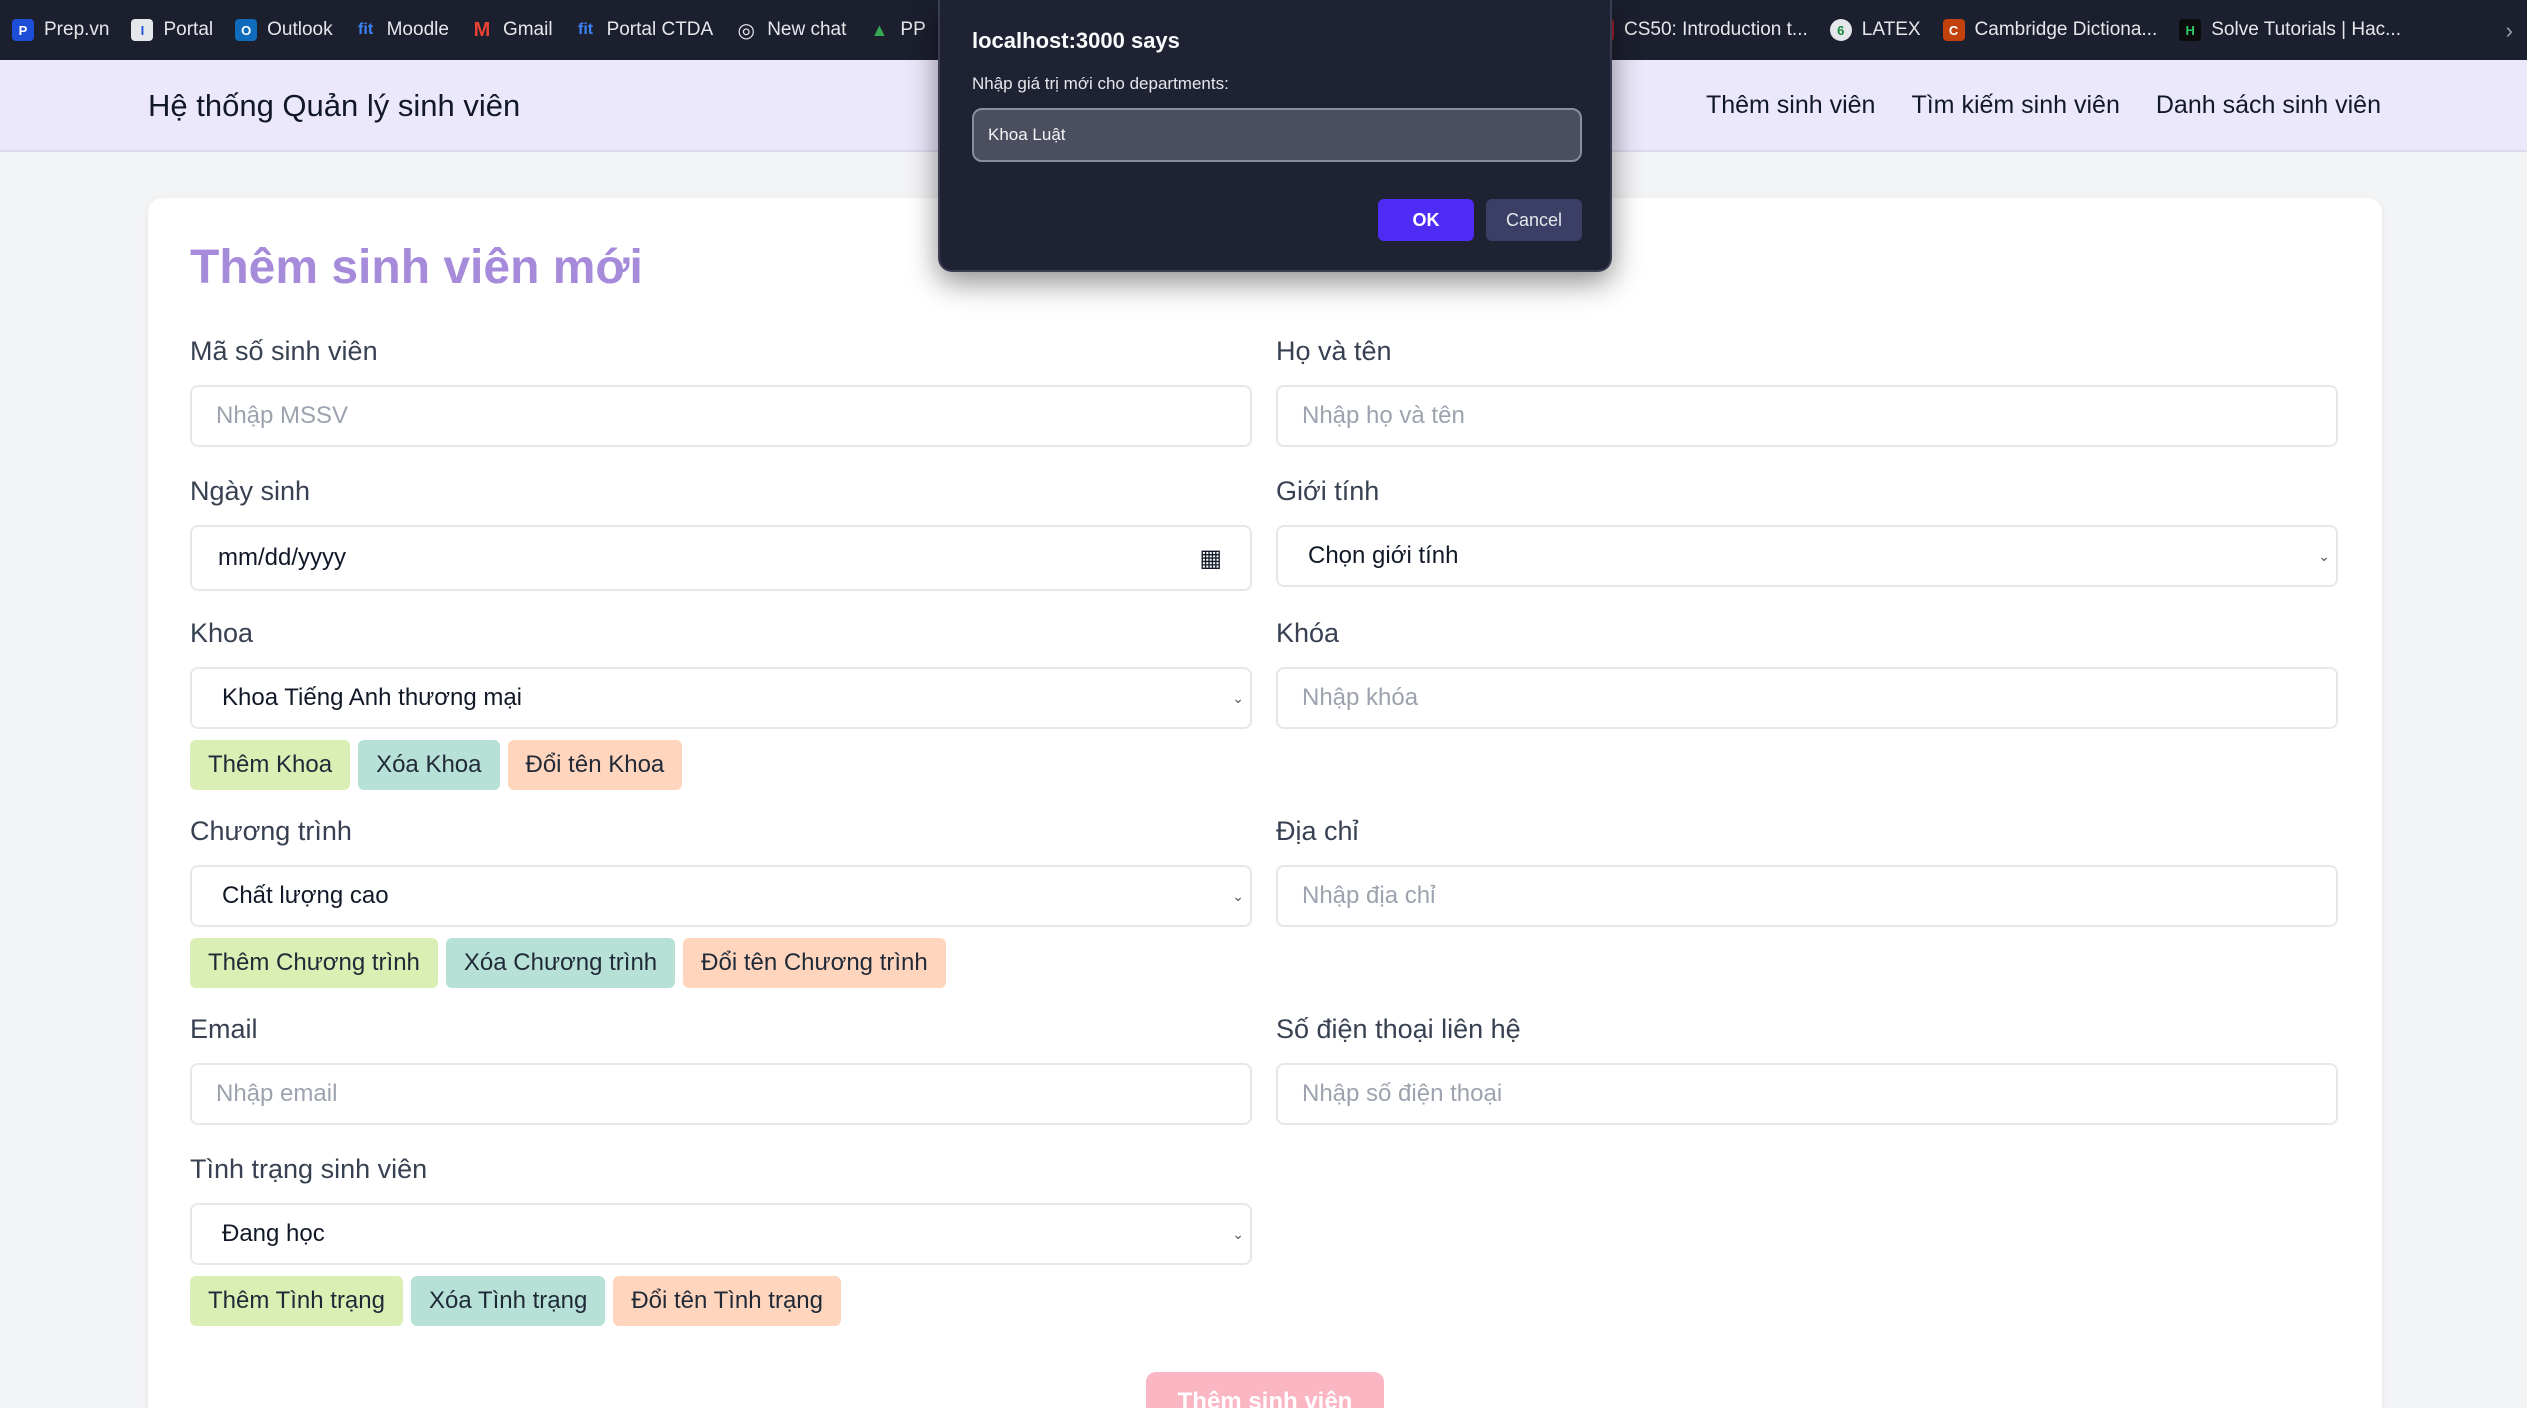  I want to click on dob-input: mm/dd/yyyy ▦, so click(721, 558).